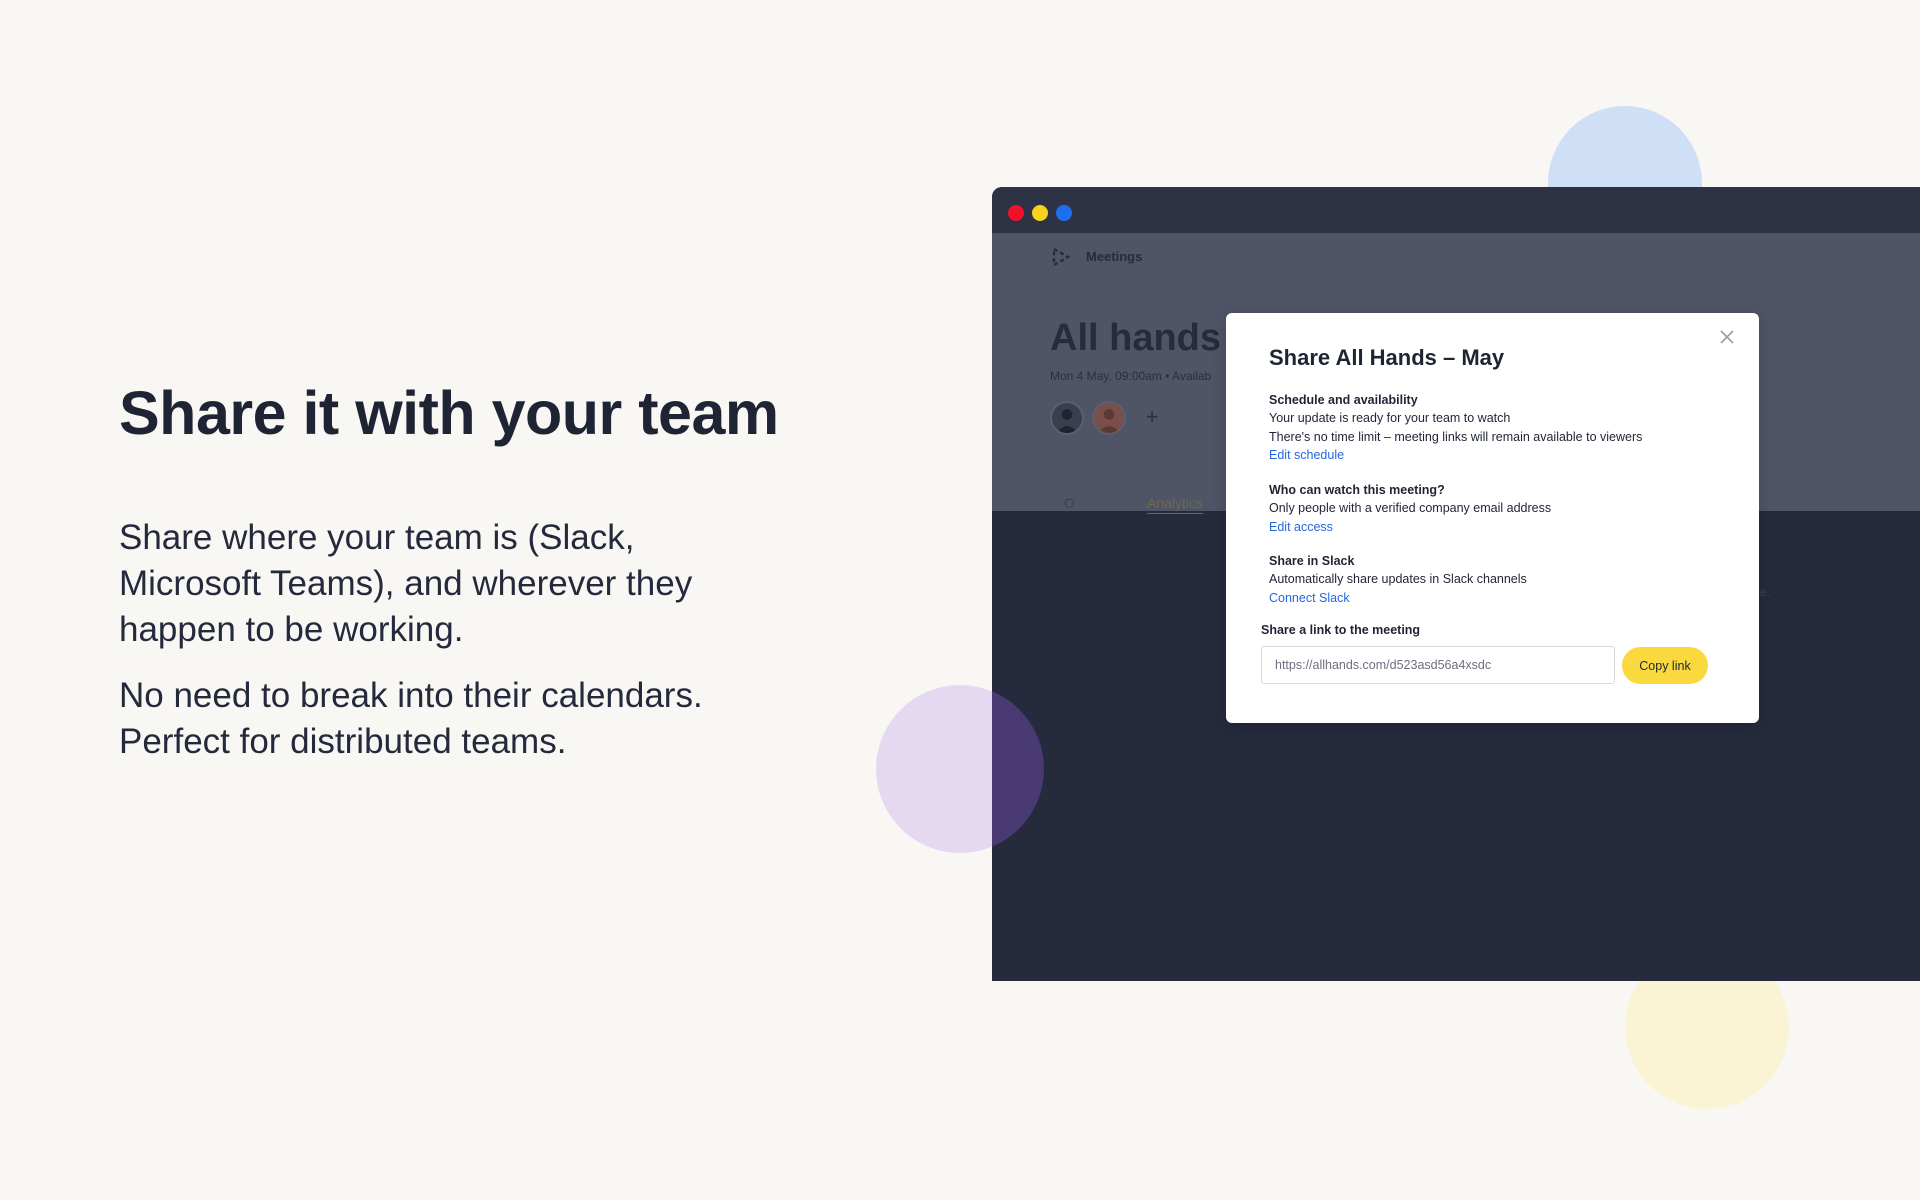 Image resolution: width=1920 pixels, height=1200 pixels. What do you see at coordinates (1061, 257) in the screenshot?
I see `app-logo-icon` at bounding box center [1061, 257].